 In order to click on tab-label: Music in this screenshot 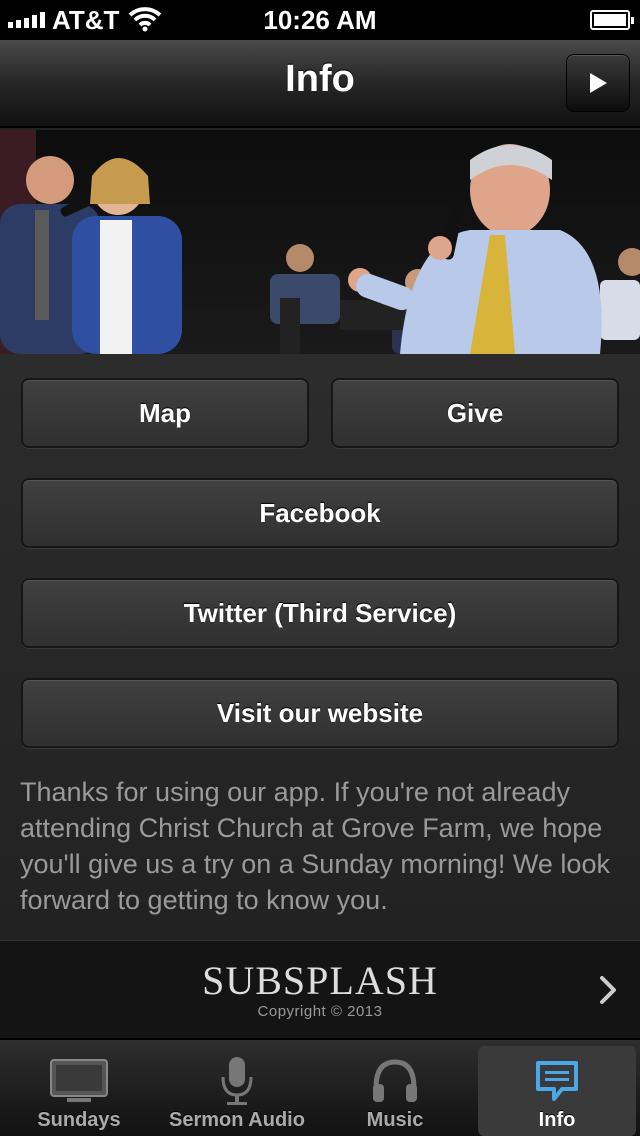, I will do `click(395, 1120)`.